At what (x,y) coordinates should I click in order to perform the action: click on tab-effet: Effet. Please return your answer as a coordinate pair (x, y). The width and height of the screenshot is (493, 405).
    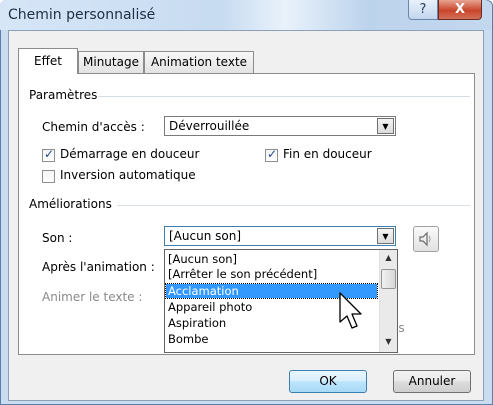
    Looking at the image, I should click on (48, 61).